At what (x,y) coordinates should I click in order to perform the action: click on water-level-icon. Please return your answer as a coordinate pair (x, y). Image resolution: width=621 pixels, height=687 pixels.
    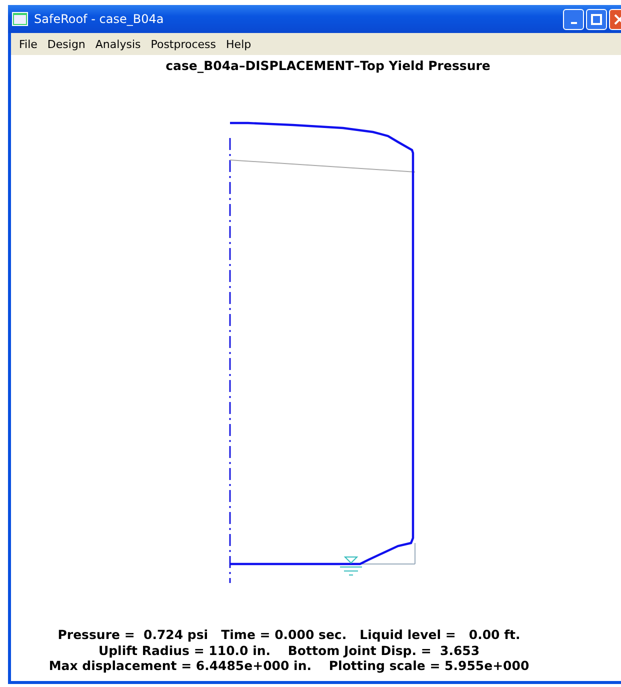
    Looking at the image, I should click on (351, 566).